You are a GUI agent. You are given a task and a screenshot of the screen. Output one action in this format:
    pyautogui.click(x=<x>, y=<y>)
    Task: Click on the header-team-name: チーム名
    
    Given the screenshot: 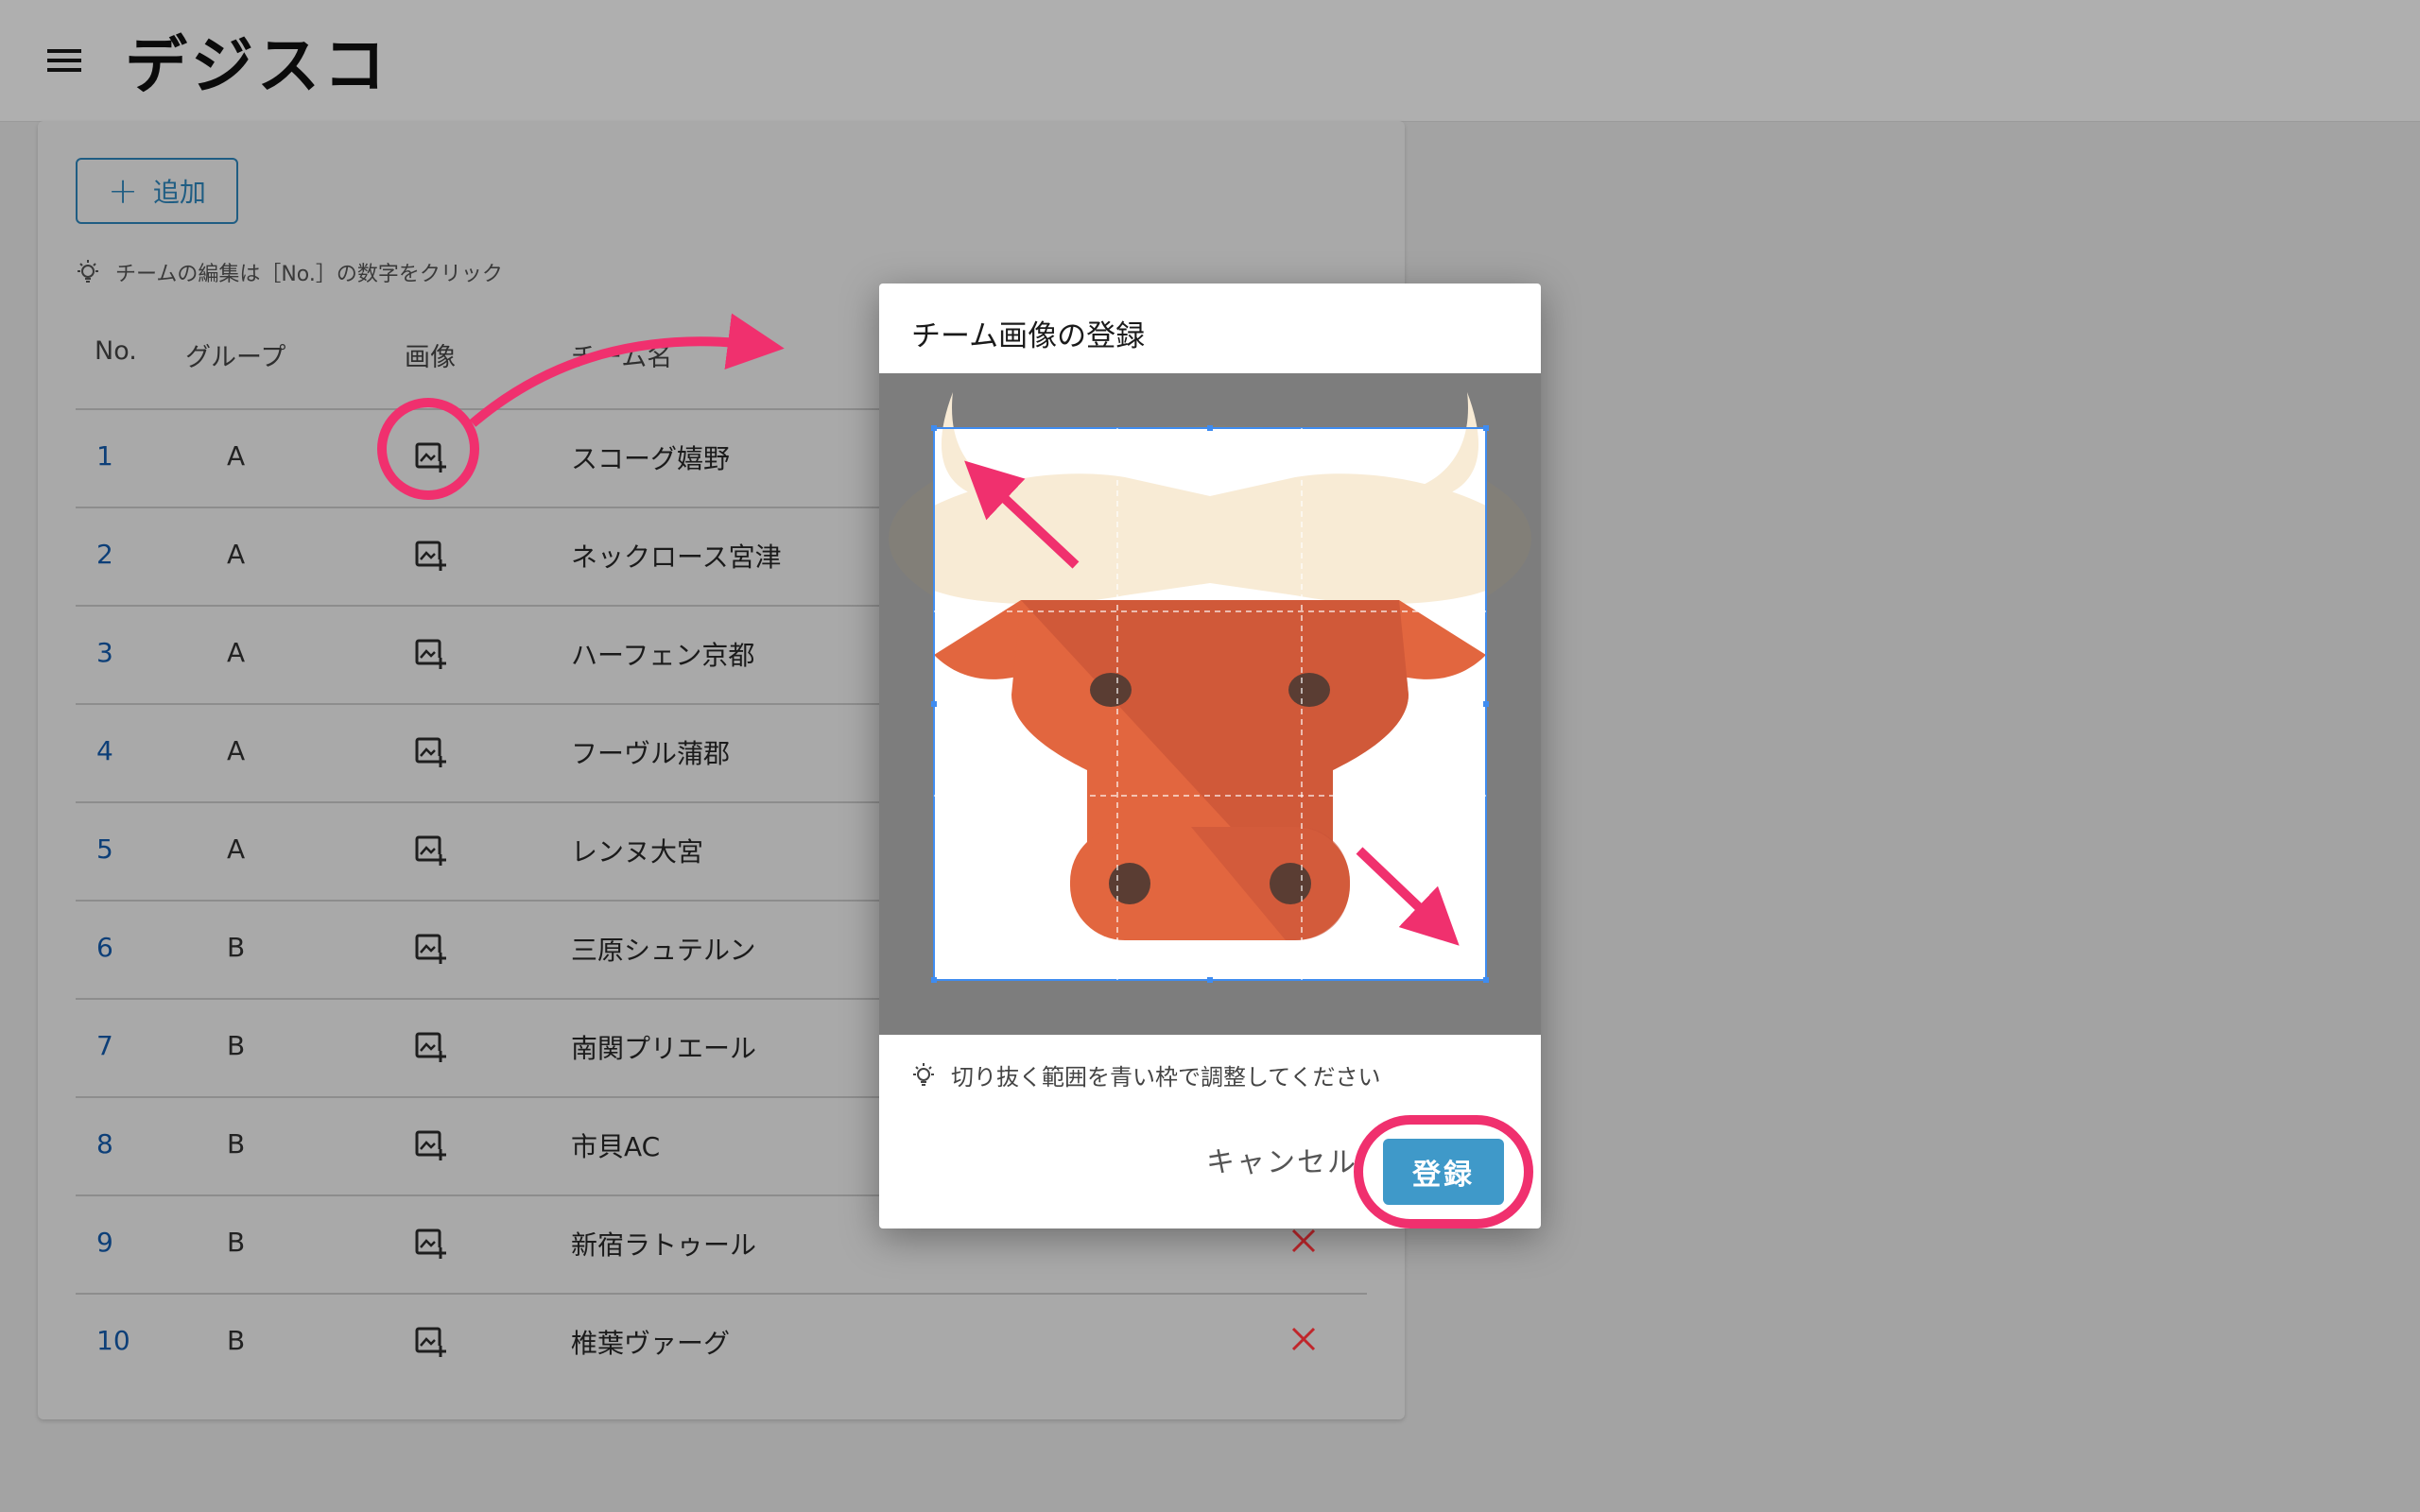 What is the action you would take?
    pyautogui.click(x=622, y=357)
    